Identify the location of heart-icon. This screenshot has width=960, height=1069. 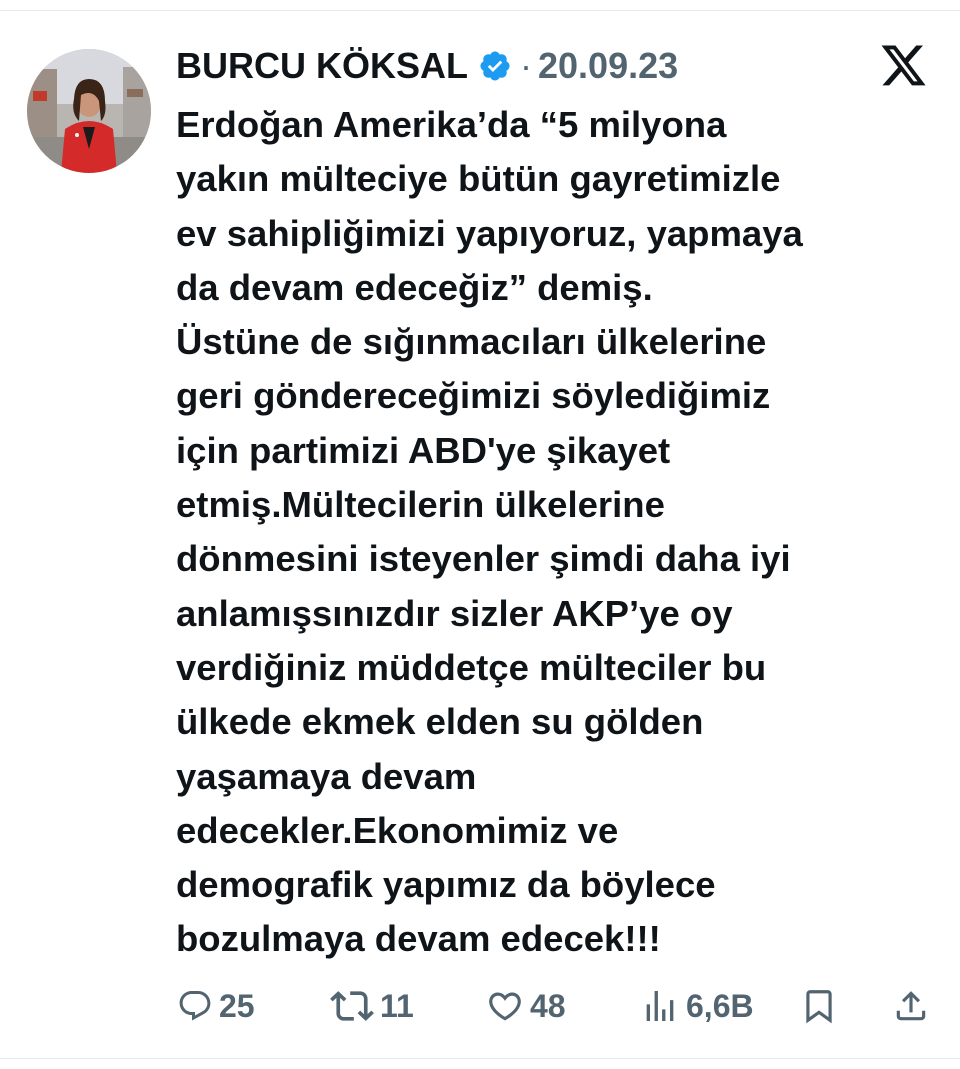
(505, 1006).